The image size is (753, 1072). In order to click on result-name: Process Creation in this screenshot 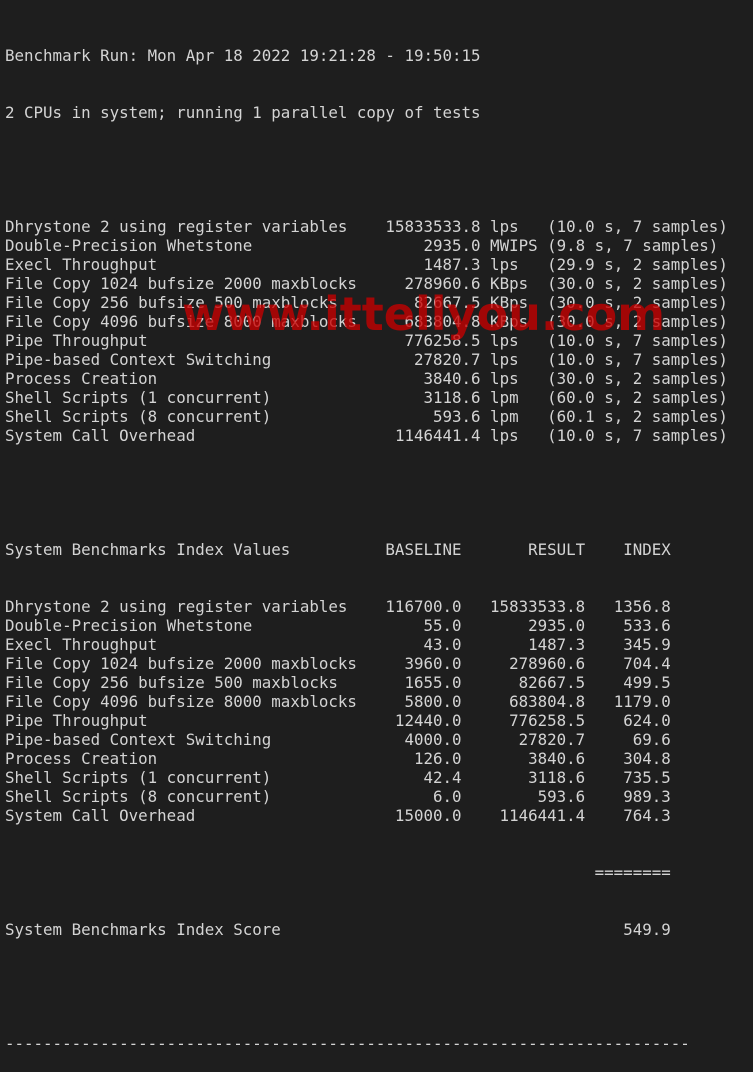, I will do `click(190, 378)`.